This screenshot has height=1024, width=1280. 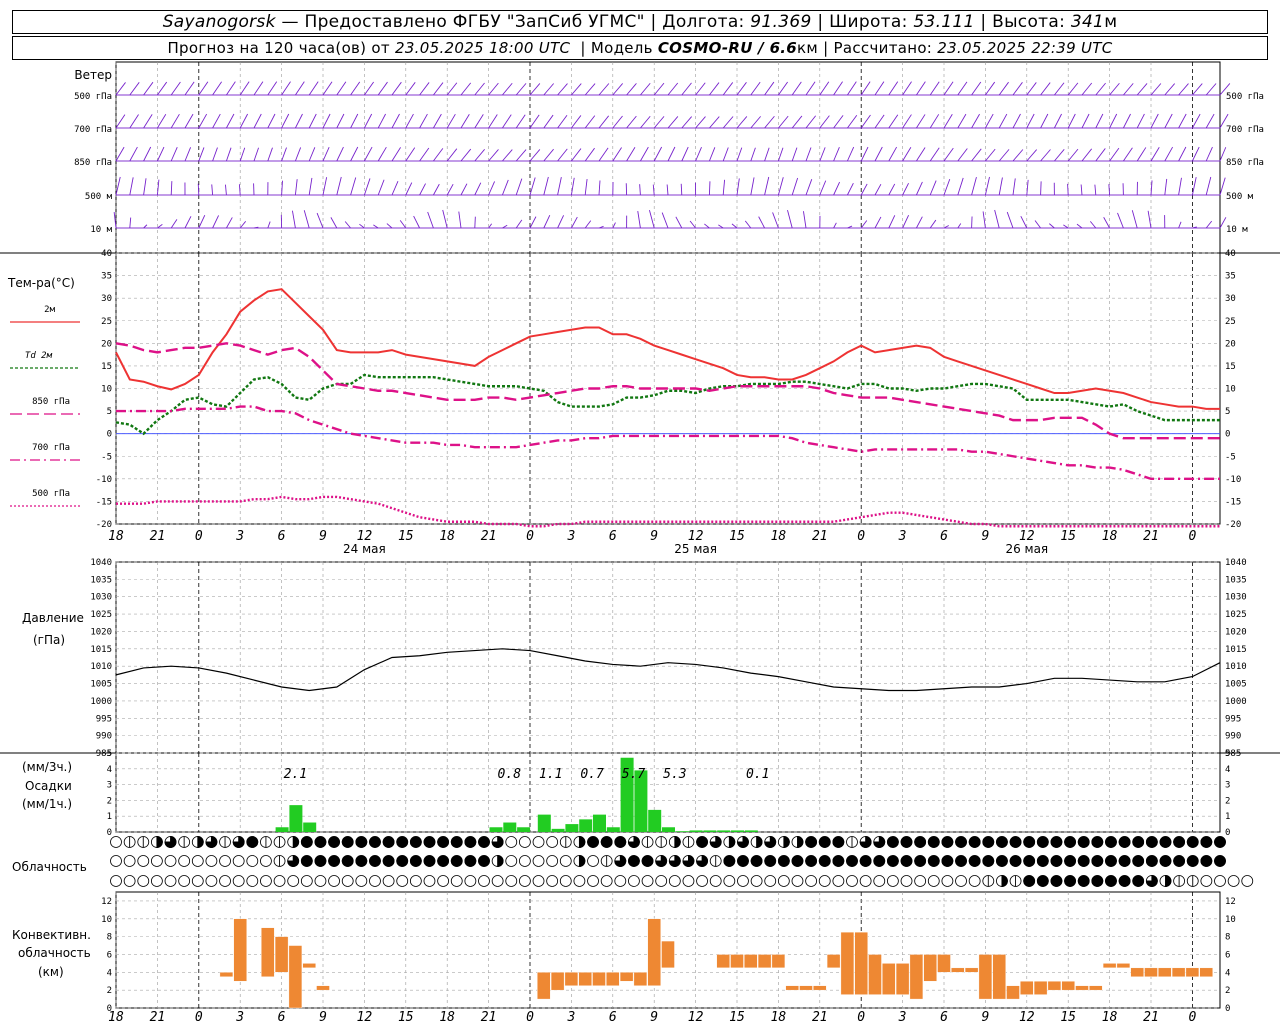 What do you see at coordinates (101, 230) in the screenshot?
I see `wind-level-left: 10 м` at bounding box center [101, 230].